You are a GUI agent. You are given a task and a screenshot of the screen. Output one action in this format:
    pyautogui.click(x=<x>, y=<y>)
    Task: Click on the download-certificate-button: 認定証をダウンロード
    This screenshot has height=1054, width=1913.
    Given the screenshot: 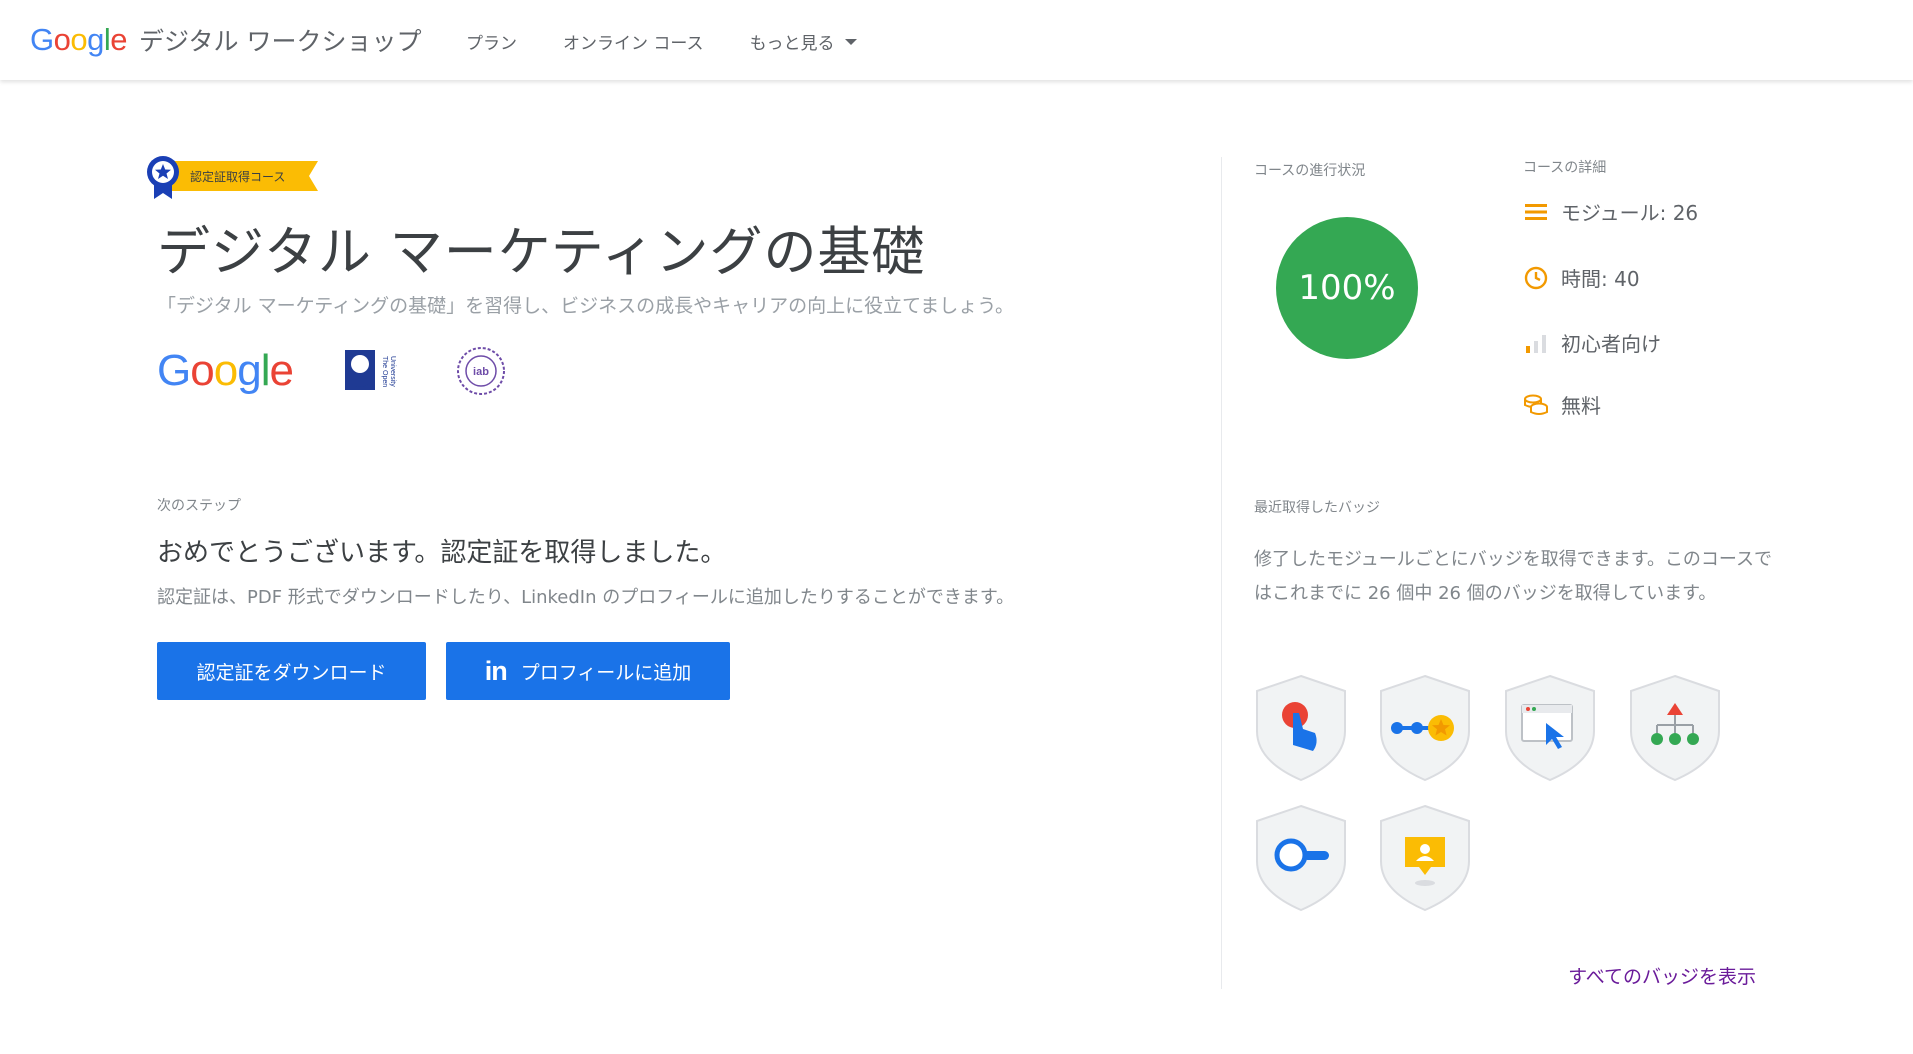 What is the action you would take?
    pyautogui.click(x=291, y=671)
    